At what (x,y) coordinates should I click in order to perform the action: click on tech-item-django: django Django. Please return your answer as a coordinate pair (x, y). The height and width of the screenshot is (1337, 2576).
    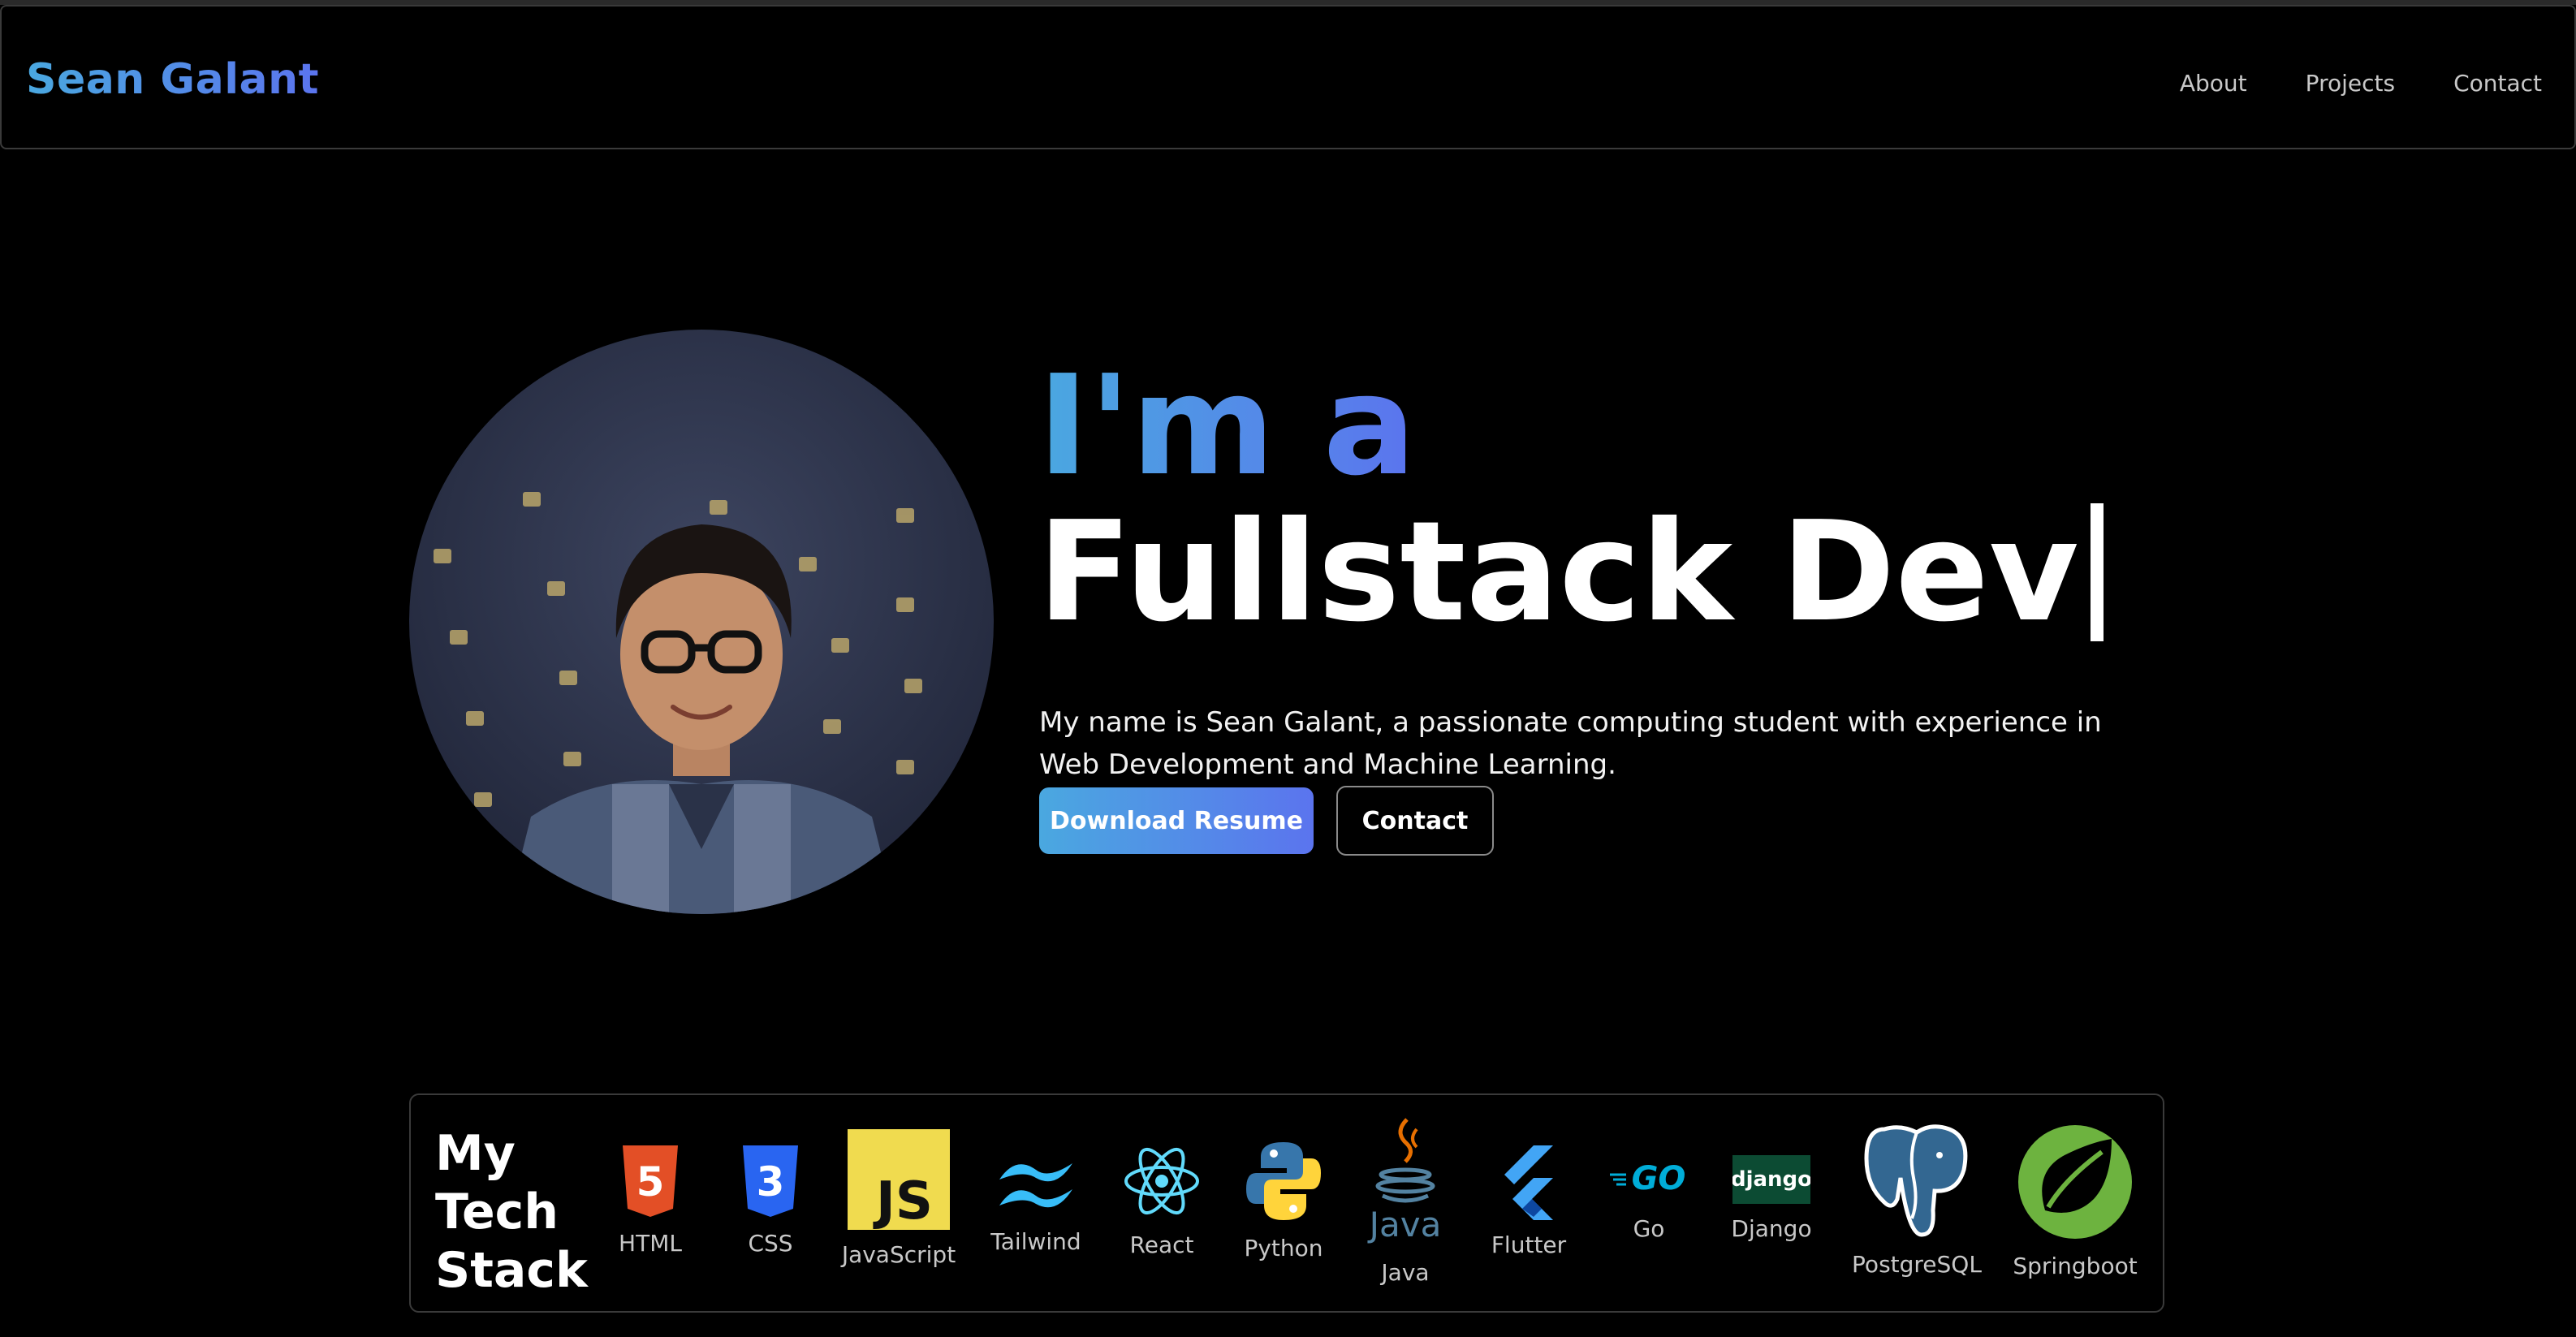
    Looking at the image, I should click on (1772, 1198).